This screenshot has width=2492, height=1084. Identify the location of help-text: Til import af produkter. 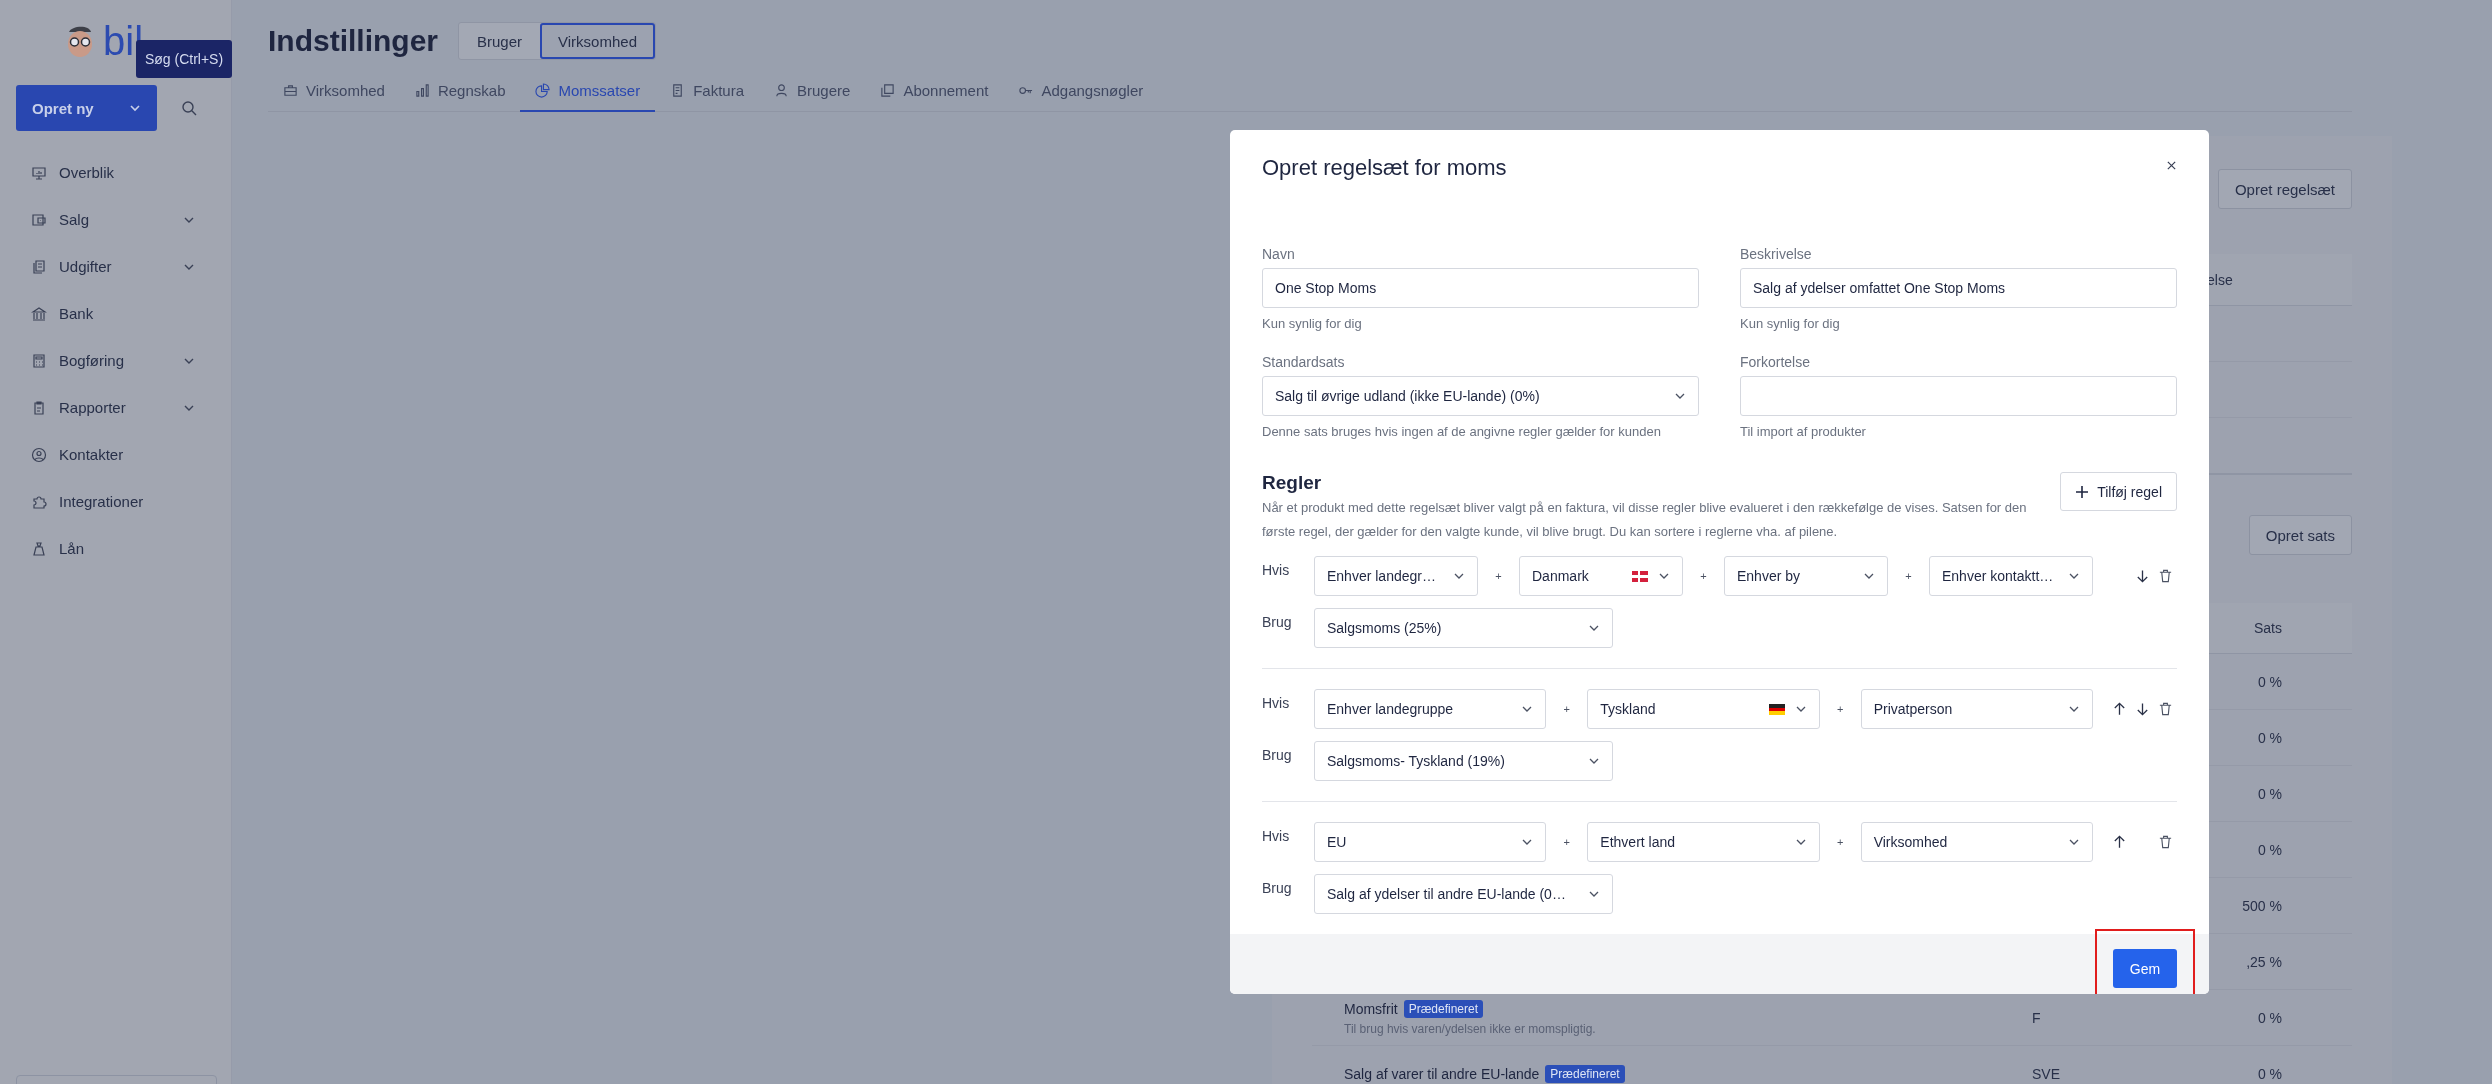
(1803, 432).